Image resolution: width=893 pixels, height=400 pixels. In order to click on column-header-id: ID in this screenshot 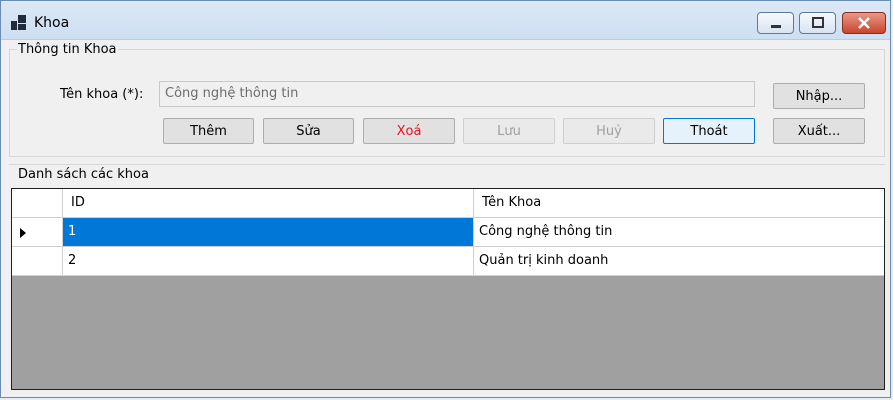, I will do `click(268, 203)`.